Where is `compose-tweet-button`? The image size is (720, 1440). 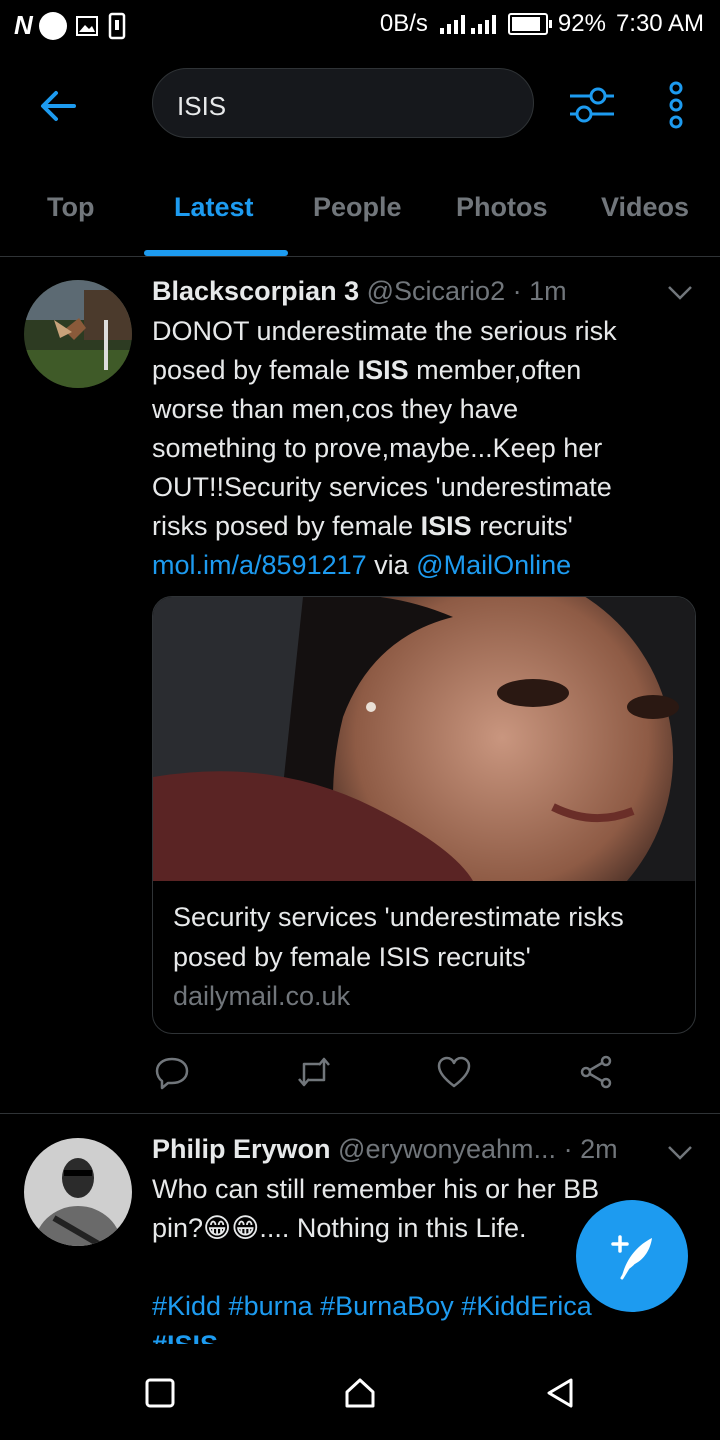 compose-tweet-button is located at coordinates (632, 1256).